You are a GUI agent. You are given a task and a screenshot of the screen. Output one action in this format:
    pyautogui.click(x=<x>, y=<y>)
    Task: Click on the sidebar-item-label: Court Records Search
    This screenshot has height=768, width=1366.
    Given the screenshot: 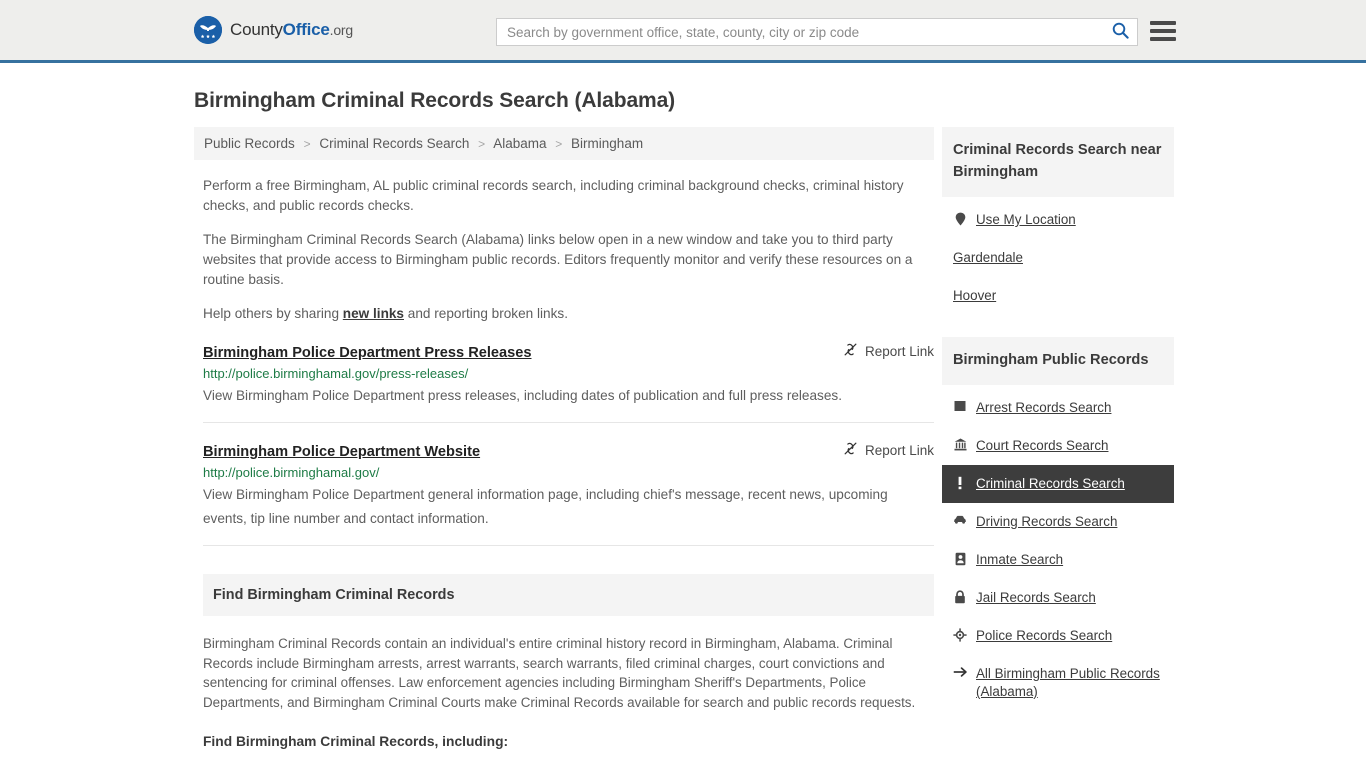 What is the action you would take?
    pyautogui.click(x=1042, y=445)
    